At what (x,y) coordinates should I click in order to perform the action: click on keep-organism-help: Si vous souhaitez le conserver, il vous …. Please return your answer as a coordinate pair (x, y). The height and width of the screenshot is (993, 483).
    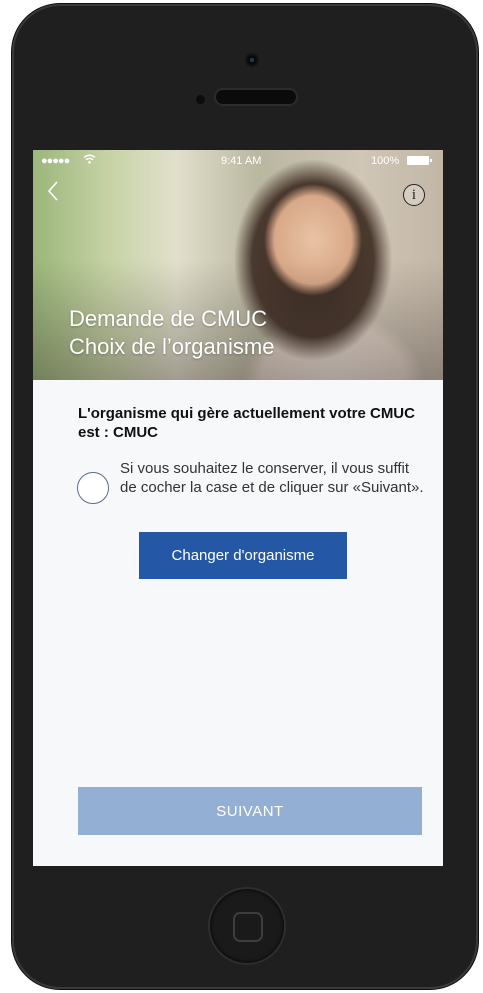
    Looking at the image, I should click on (272, 478).